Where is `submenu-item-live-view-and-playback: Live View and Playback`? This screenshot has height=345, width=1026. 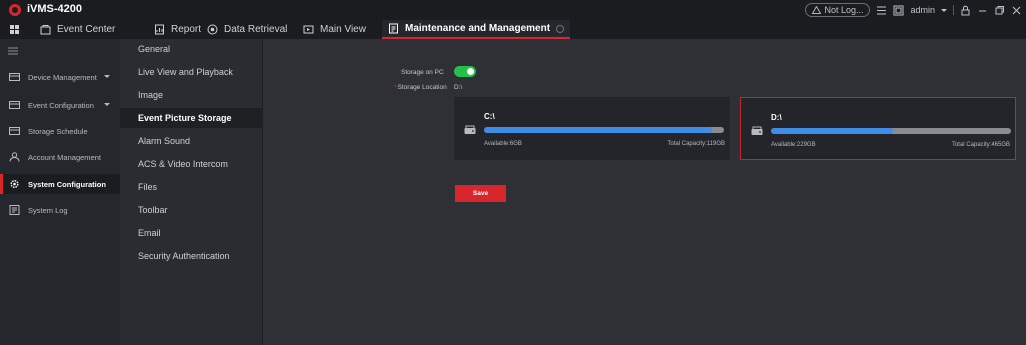
submenu-item-live-view-and-playback: Live View and Playback is located at coordinates (191, 72).